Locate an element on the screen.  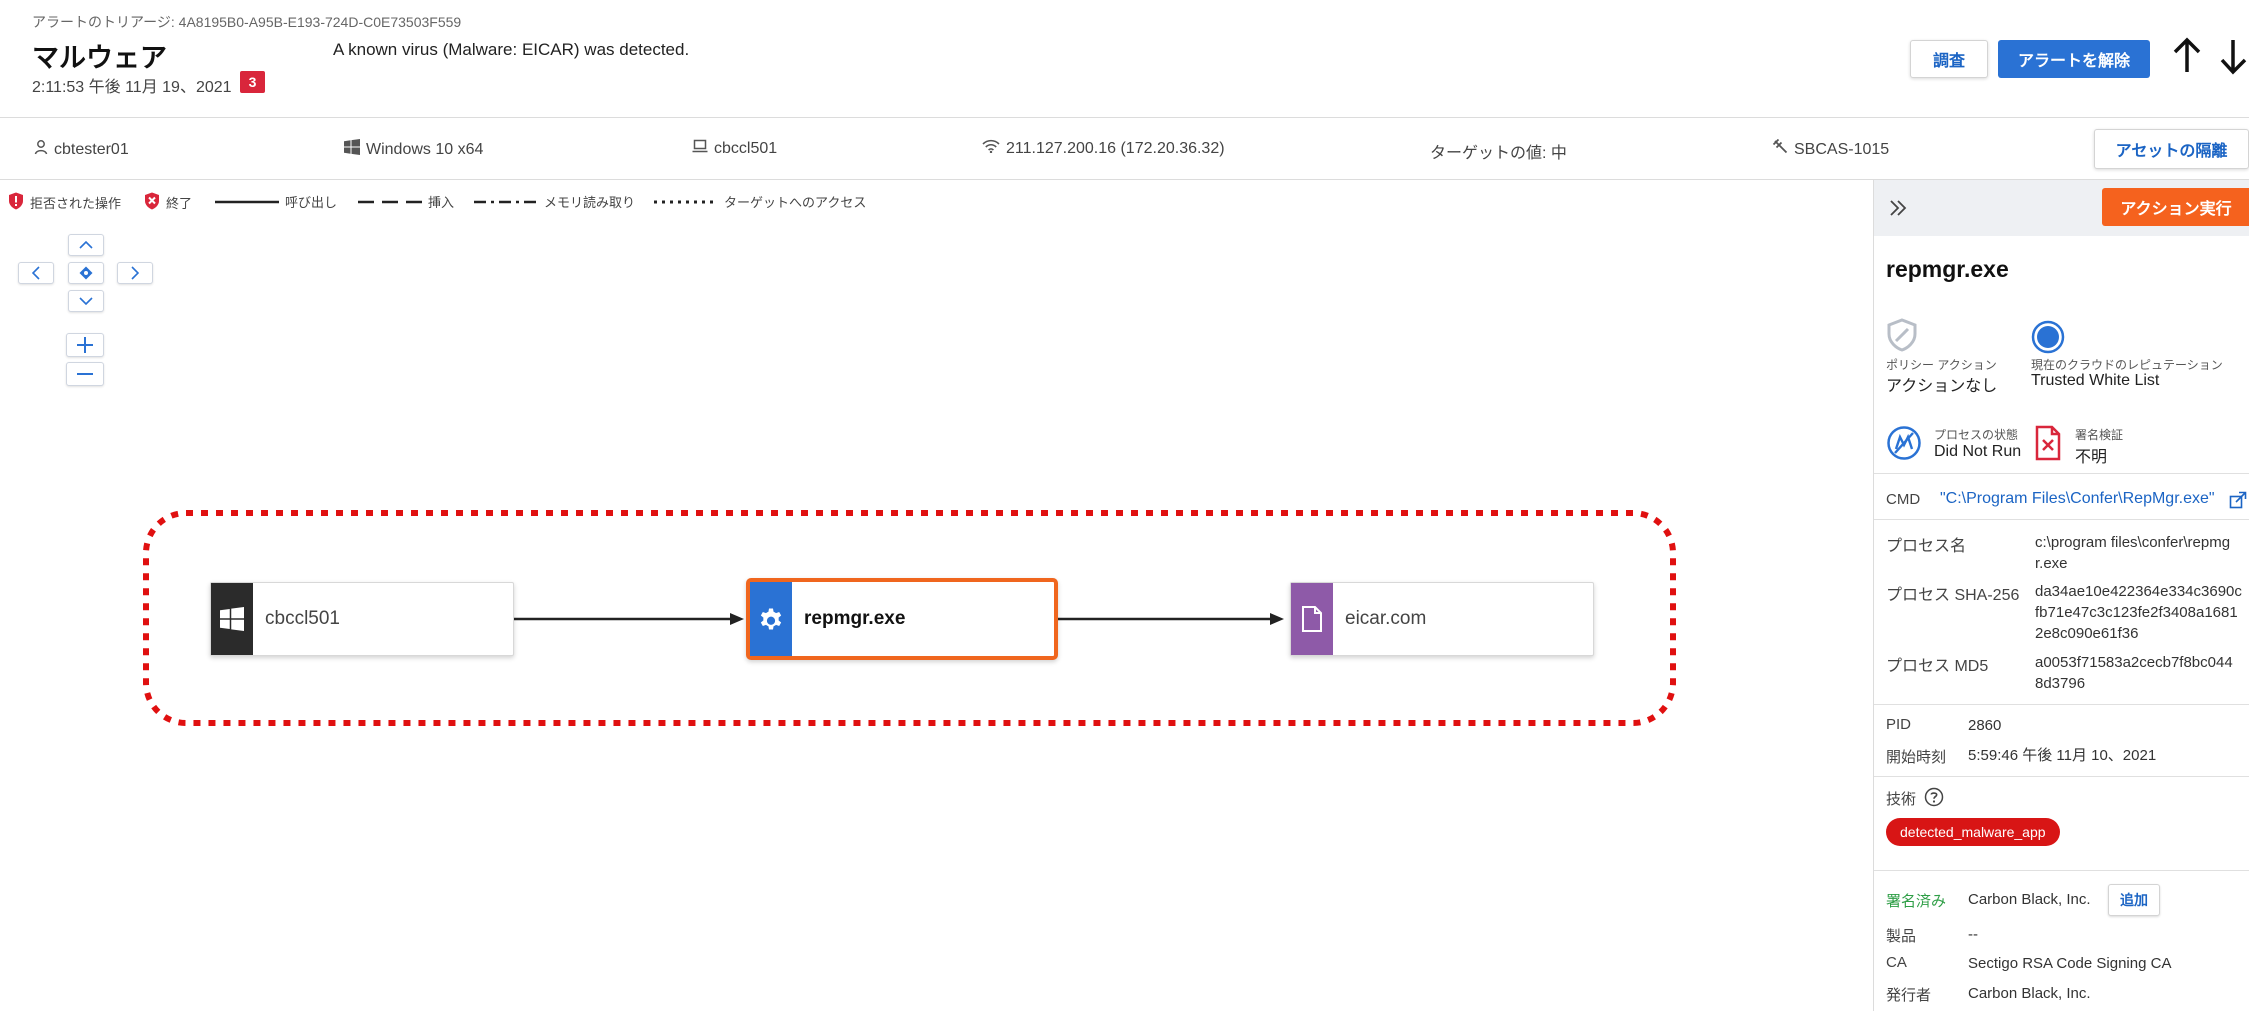
wifi-icon is located at coordinates (991, 148).